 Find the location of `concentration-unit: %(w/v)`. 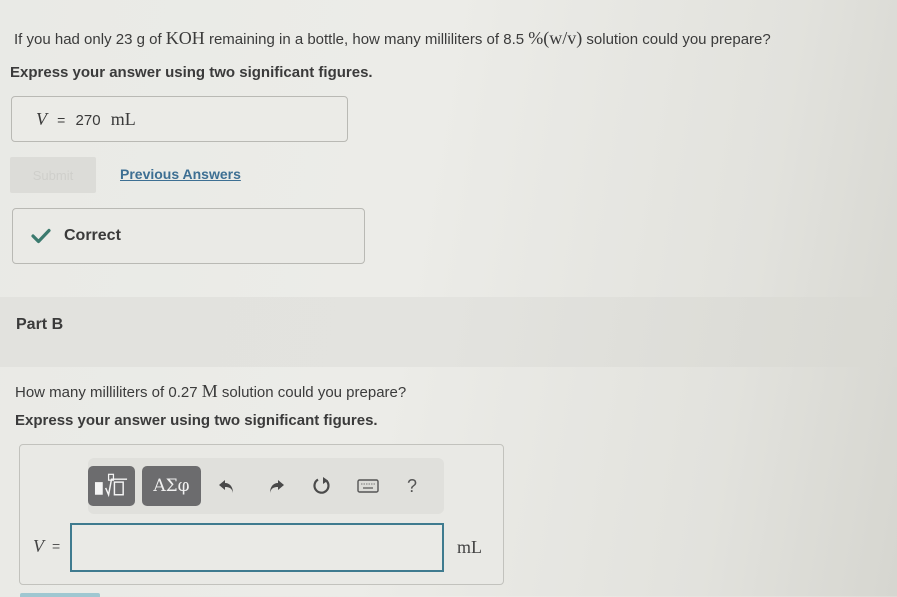

concentration-unit: %(w/v) is located at coordinates (555, 38).